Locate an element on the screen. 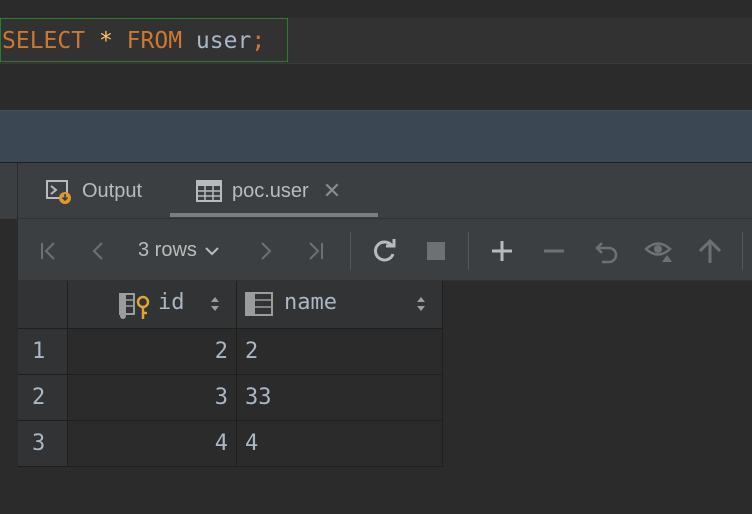  cell-name: 4 is located at coordinates (340, 444).